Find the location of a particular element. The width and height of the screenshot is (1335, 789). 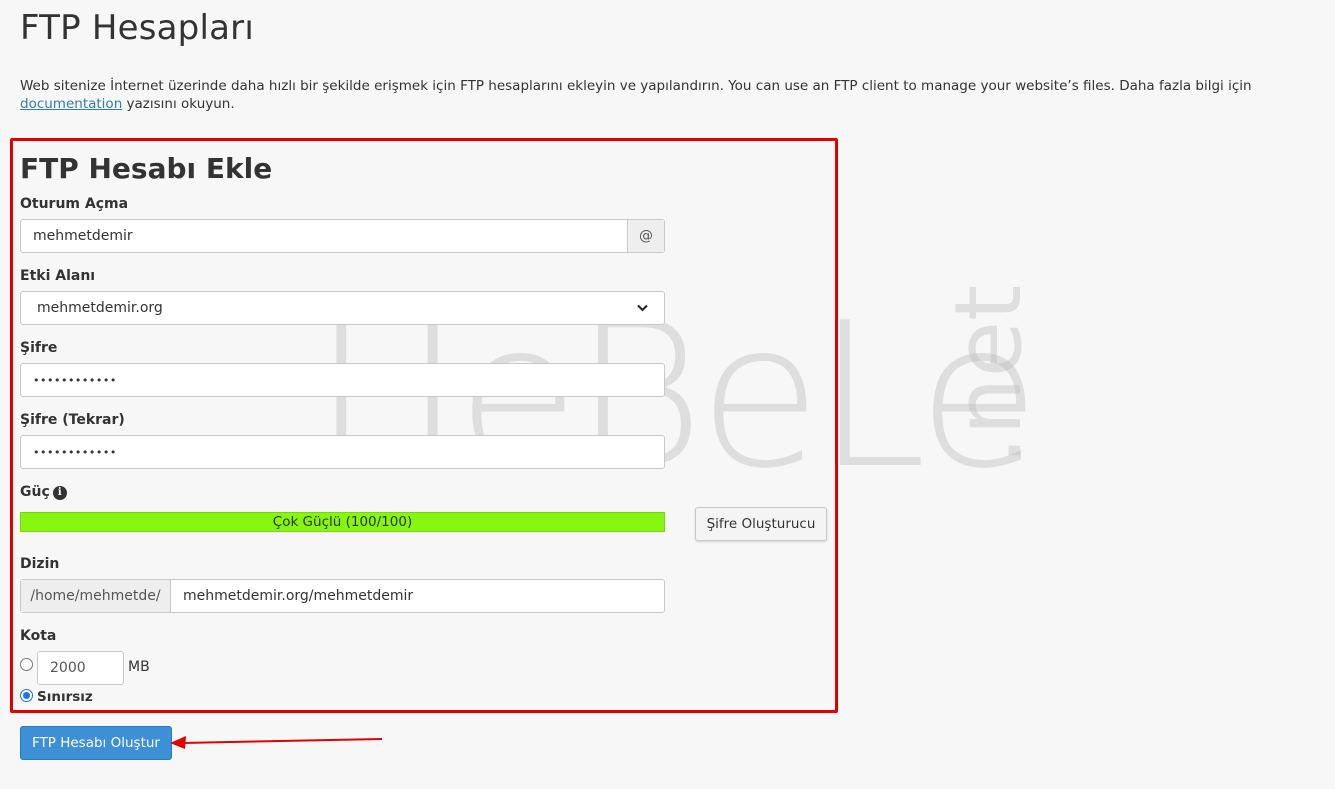

password-strength-meter: Çok Güçlü (100/100) is located at coordinates (342, 522).